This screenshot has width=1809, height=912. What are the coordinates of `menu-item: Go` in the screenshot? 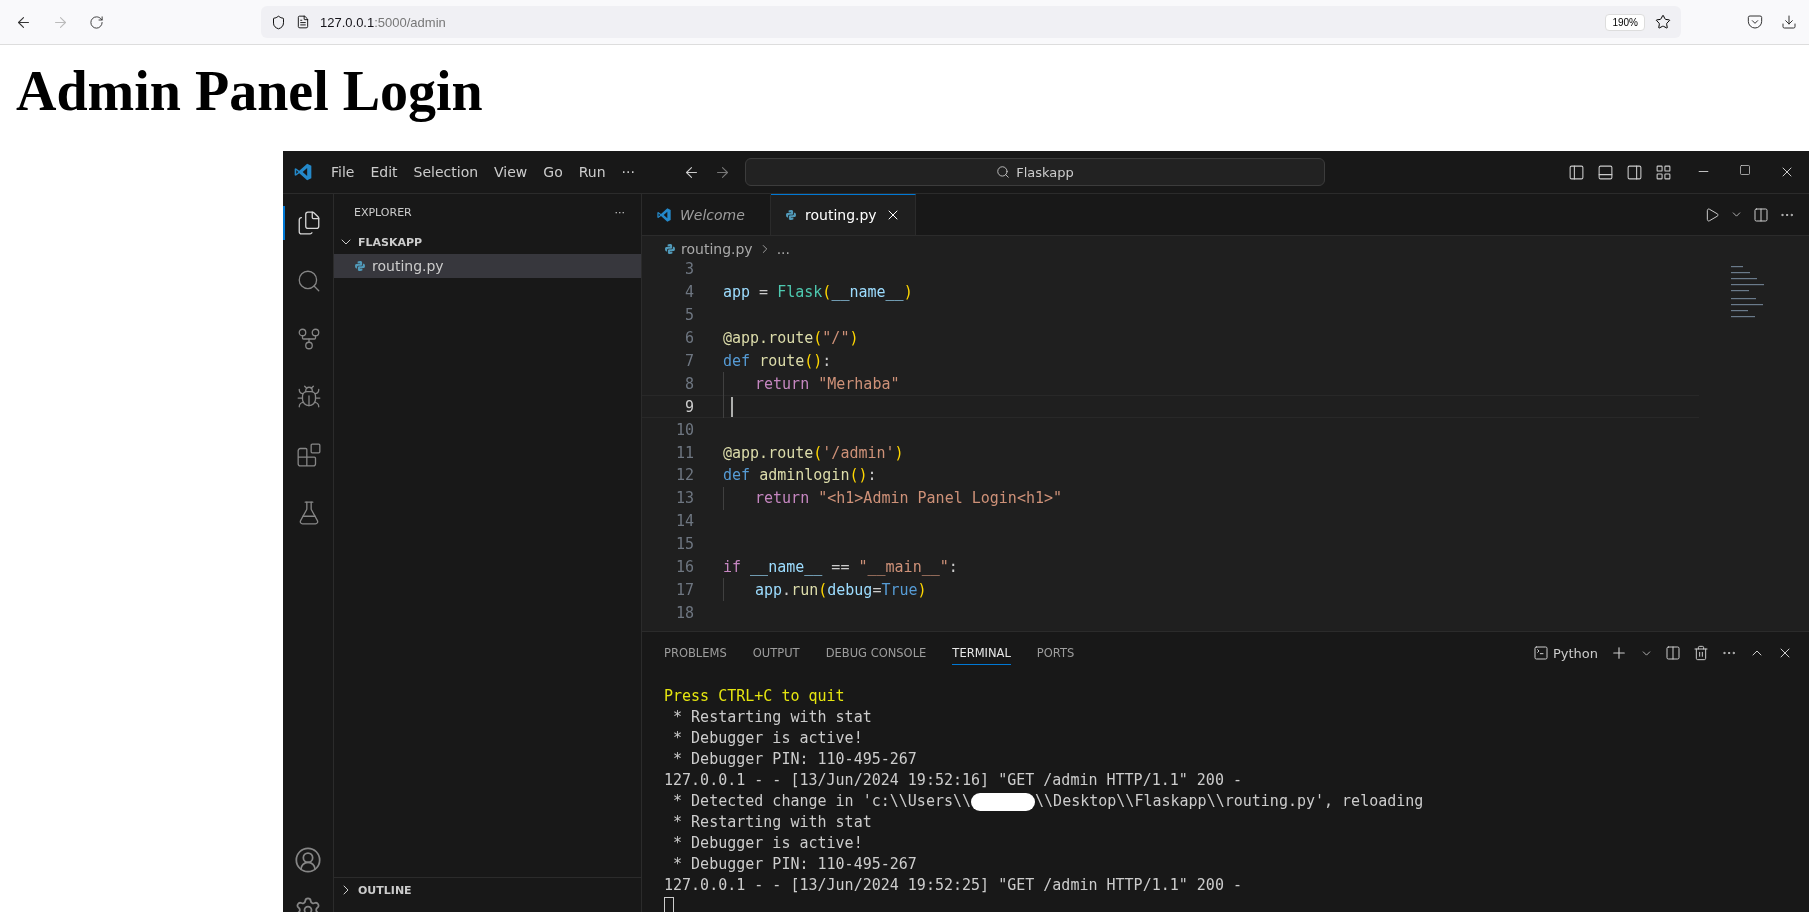 It's located at (553, 172).